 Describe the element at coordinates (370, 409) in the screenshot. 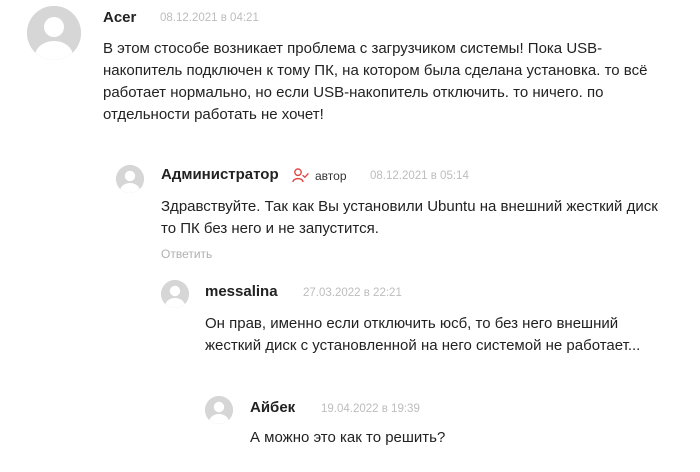

I see `comment-date: 19.04.2022 в 19:39` at that location.